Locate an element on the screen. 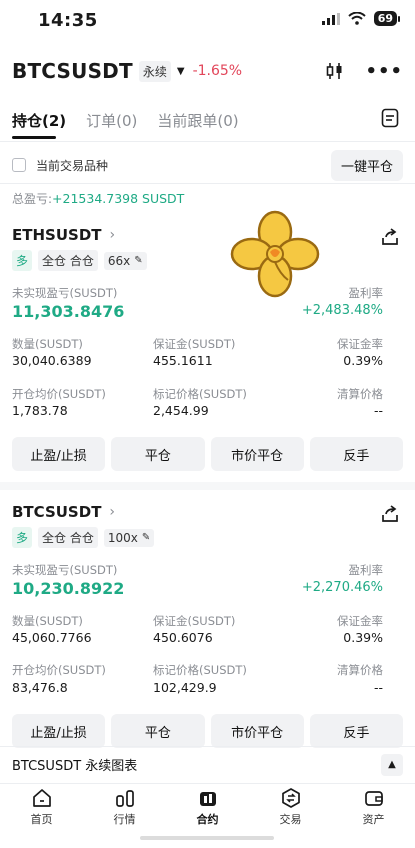 Image resolution: width=415 pixels, height=848 pixels. chevron-down-icon: ▼ is located at coordinates (181, 71).